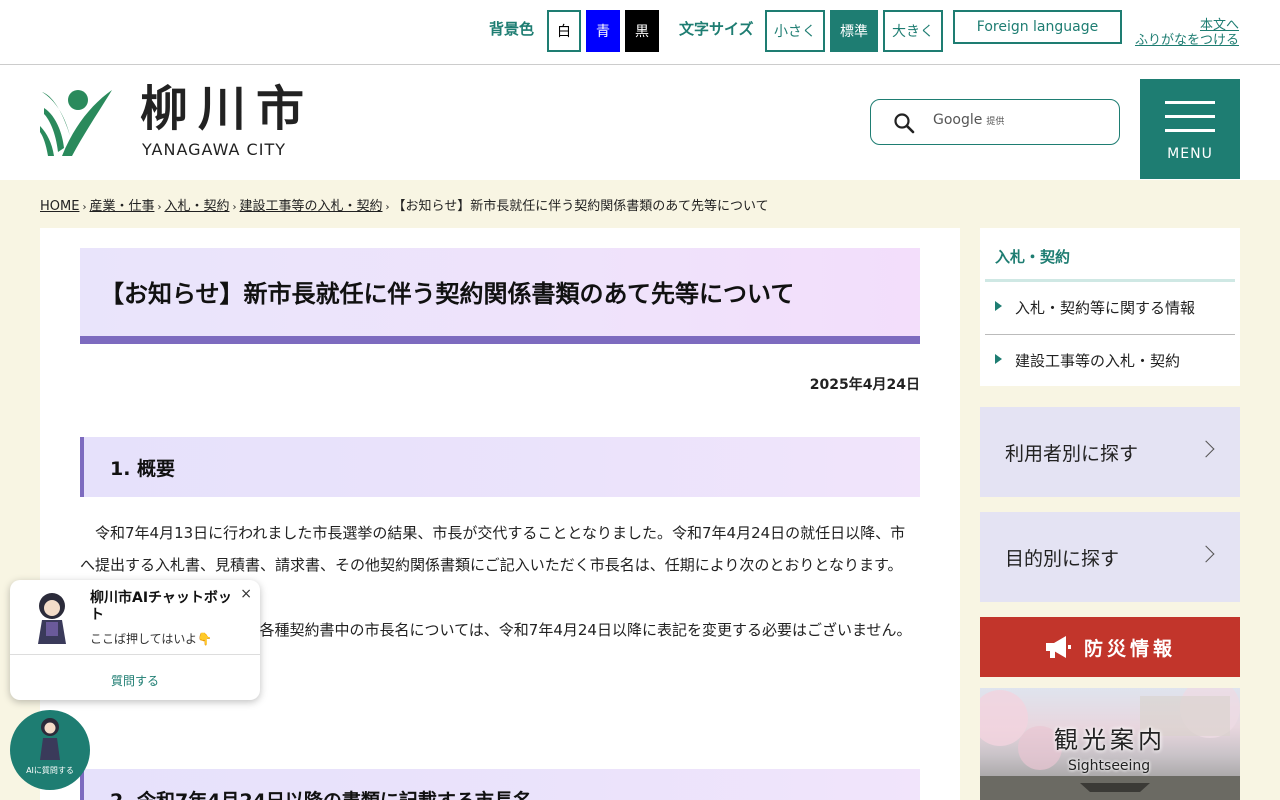  What do you see at coordinates (1190, 129) in the screenshot?
I see `menu-button: MENU` at bounding box center [1190, 129].